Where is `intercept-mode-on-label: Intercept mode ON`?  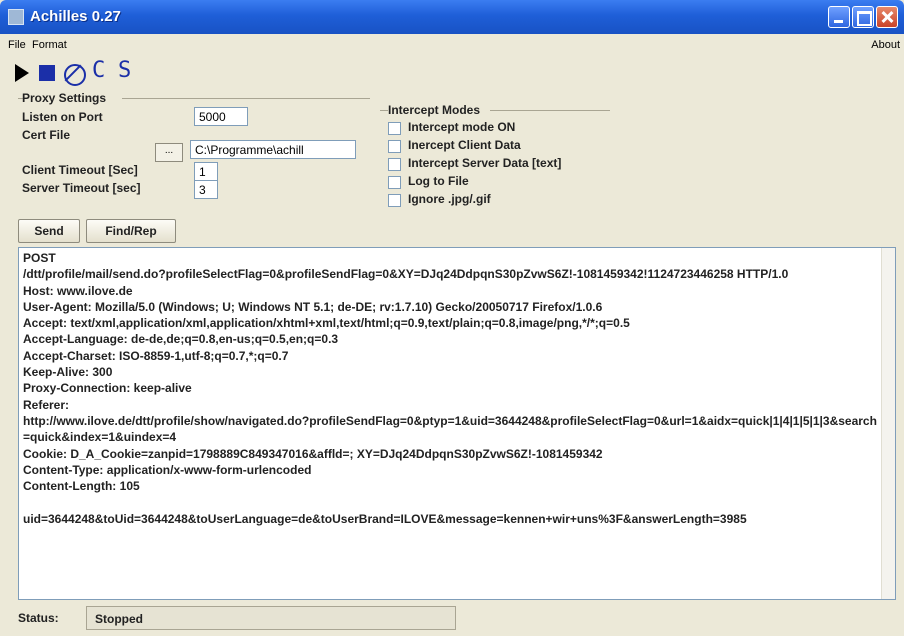
intercept-mode-on-label: Intercept mode ON is located at coordinates (462, 127).